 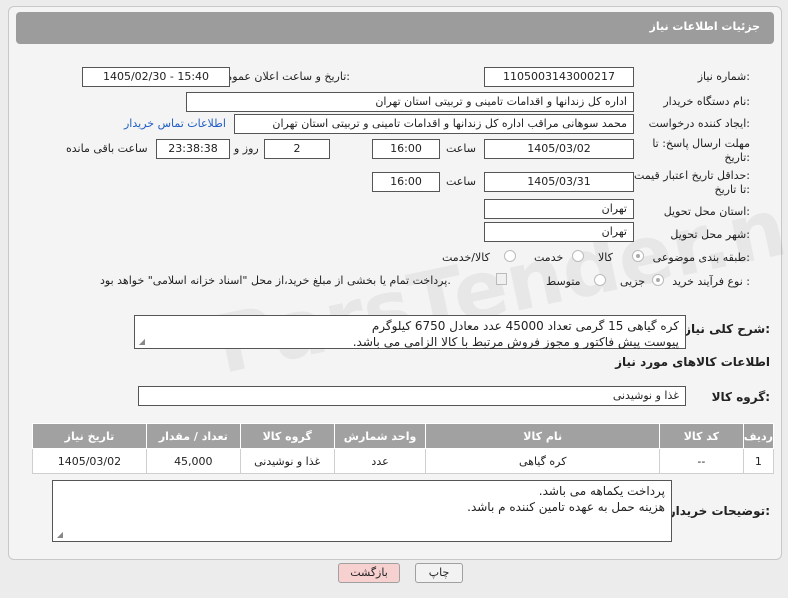 I want to click on deadline-time-label: ساعت, so click(x=461, y=148).